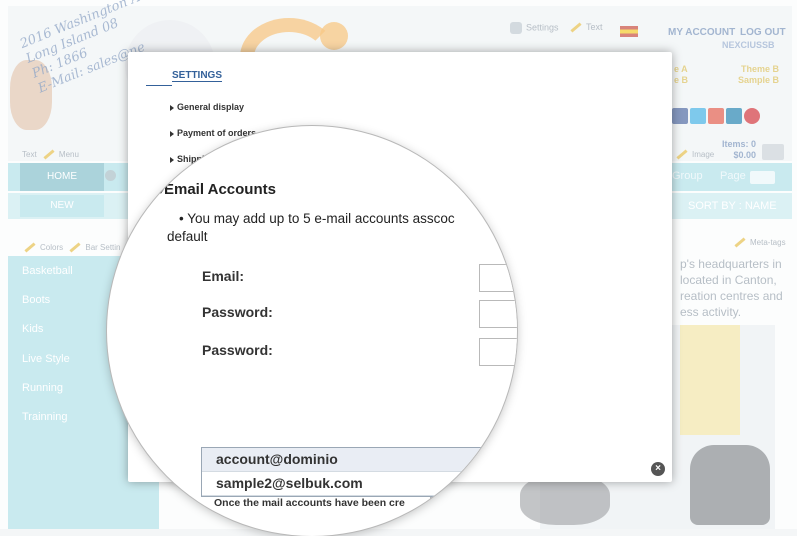  What do you see at coordinates (498, 352) in the screenshot?
I see `confirm-password-field` at bounding box center [498, 352].